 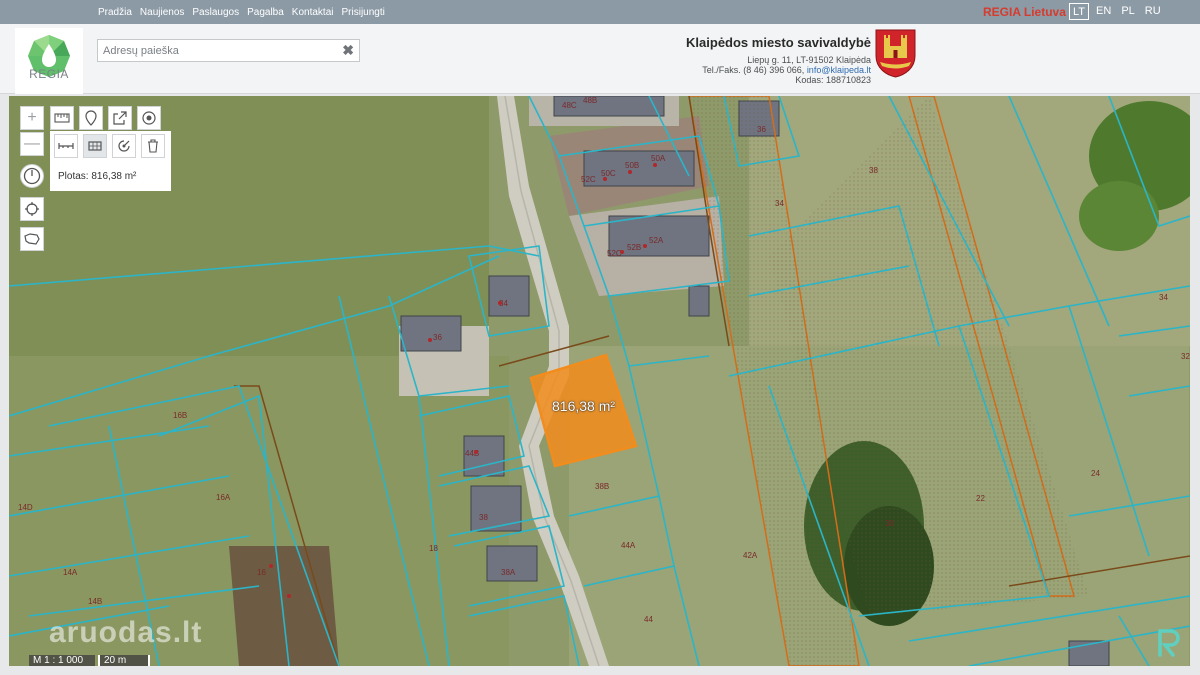 I want to click on area-measurement-label: 816,38 m², so click(x=584, y=406).